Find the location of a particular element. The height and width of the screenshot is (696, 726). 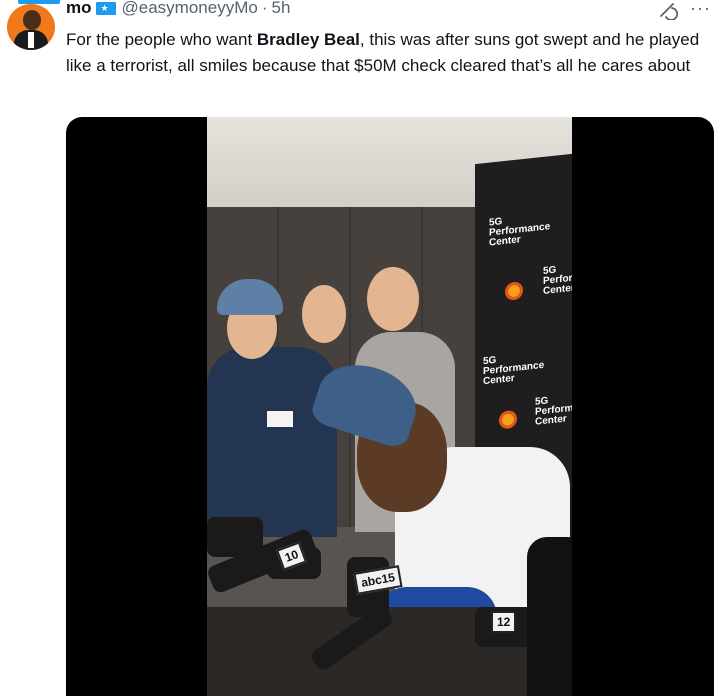

tweet-text-bold: Bradley Beal is located at coordinates (308, 39).